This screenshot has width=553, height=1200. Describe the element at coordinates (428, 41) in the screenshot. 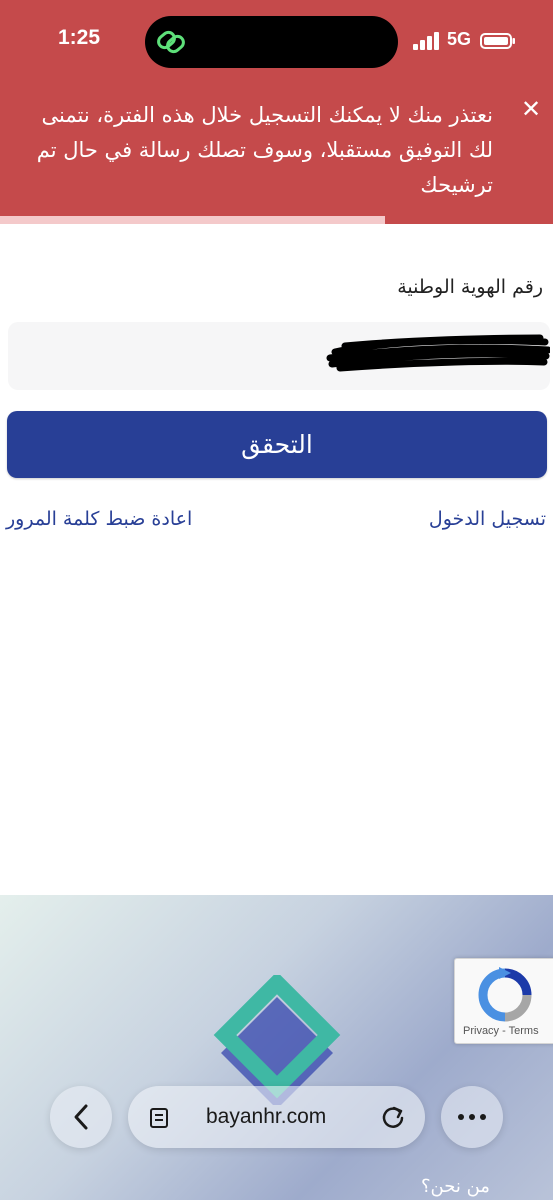

I see `signal-icon` at that location.